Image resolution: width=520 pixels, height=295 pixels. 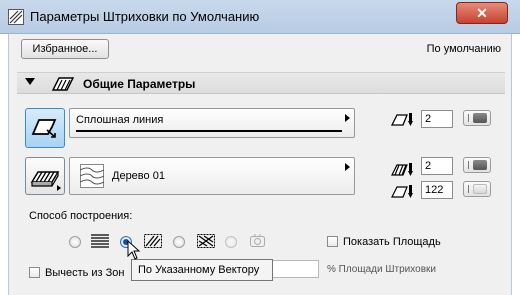 I want to click on mouse-cursor-icon, so click(x=134, y=250).